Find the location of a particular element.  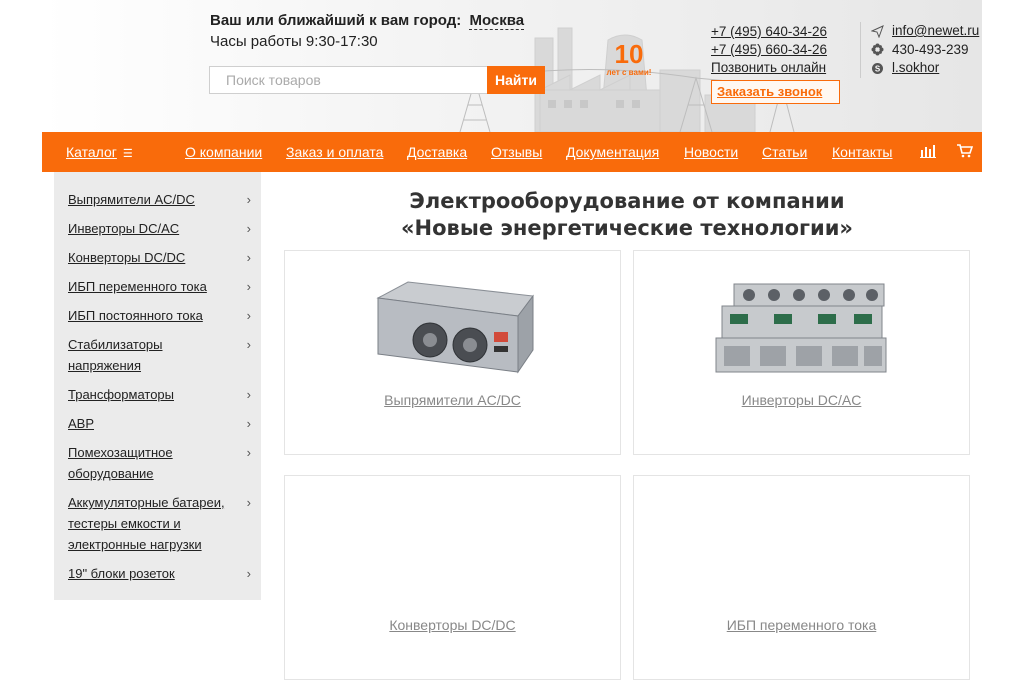

sidebar-item: ИБП постоянного тока › is located at coordinates (157, 315).